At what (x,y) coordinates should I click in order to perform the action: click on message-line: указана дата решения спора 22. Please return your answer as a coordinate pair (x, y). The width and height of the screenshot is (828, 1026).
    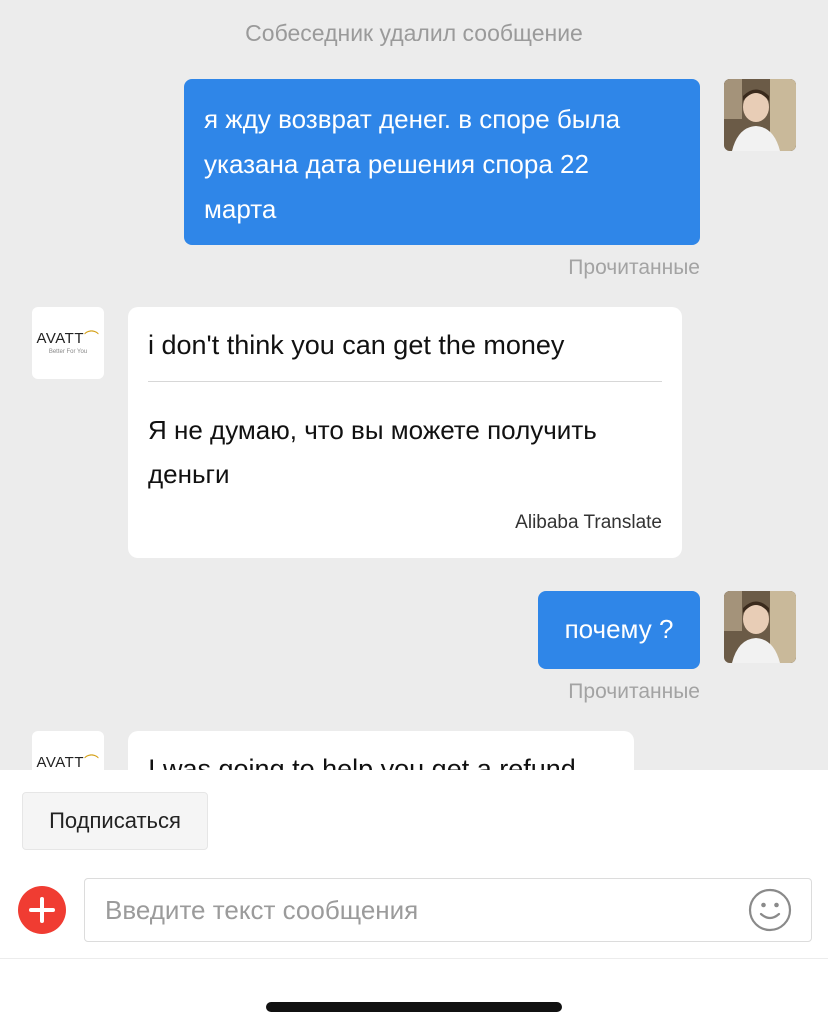
    Looking at the image, I should click on (396, 164).